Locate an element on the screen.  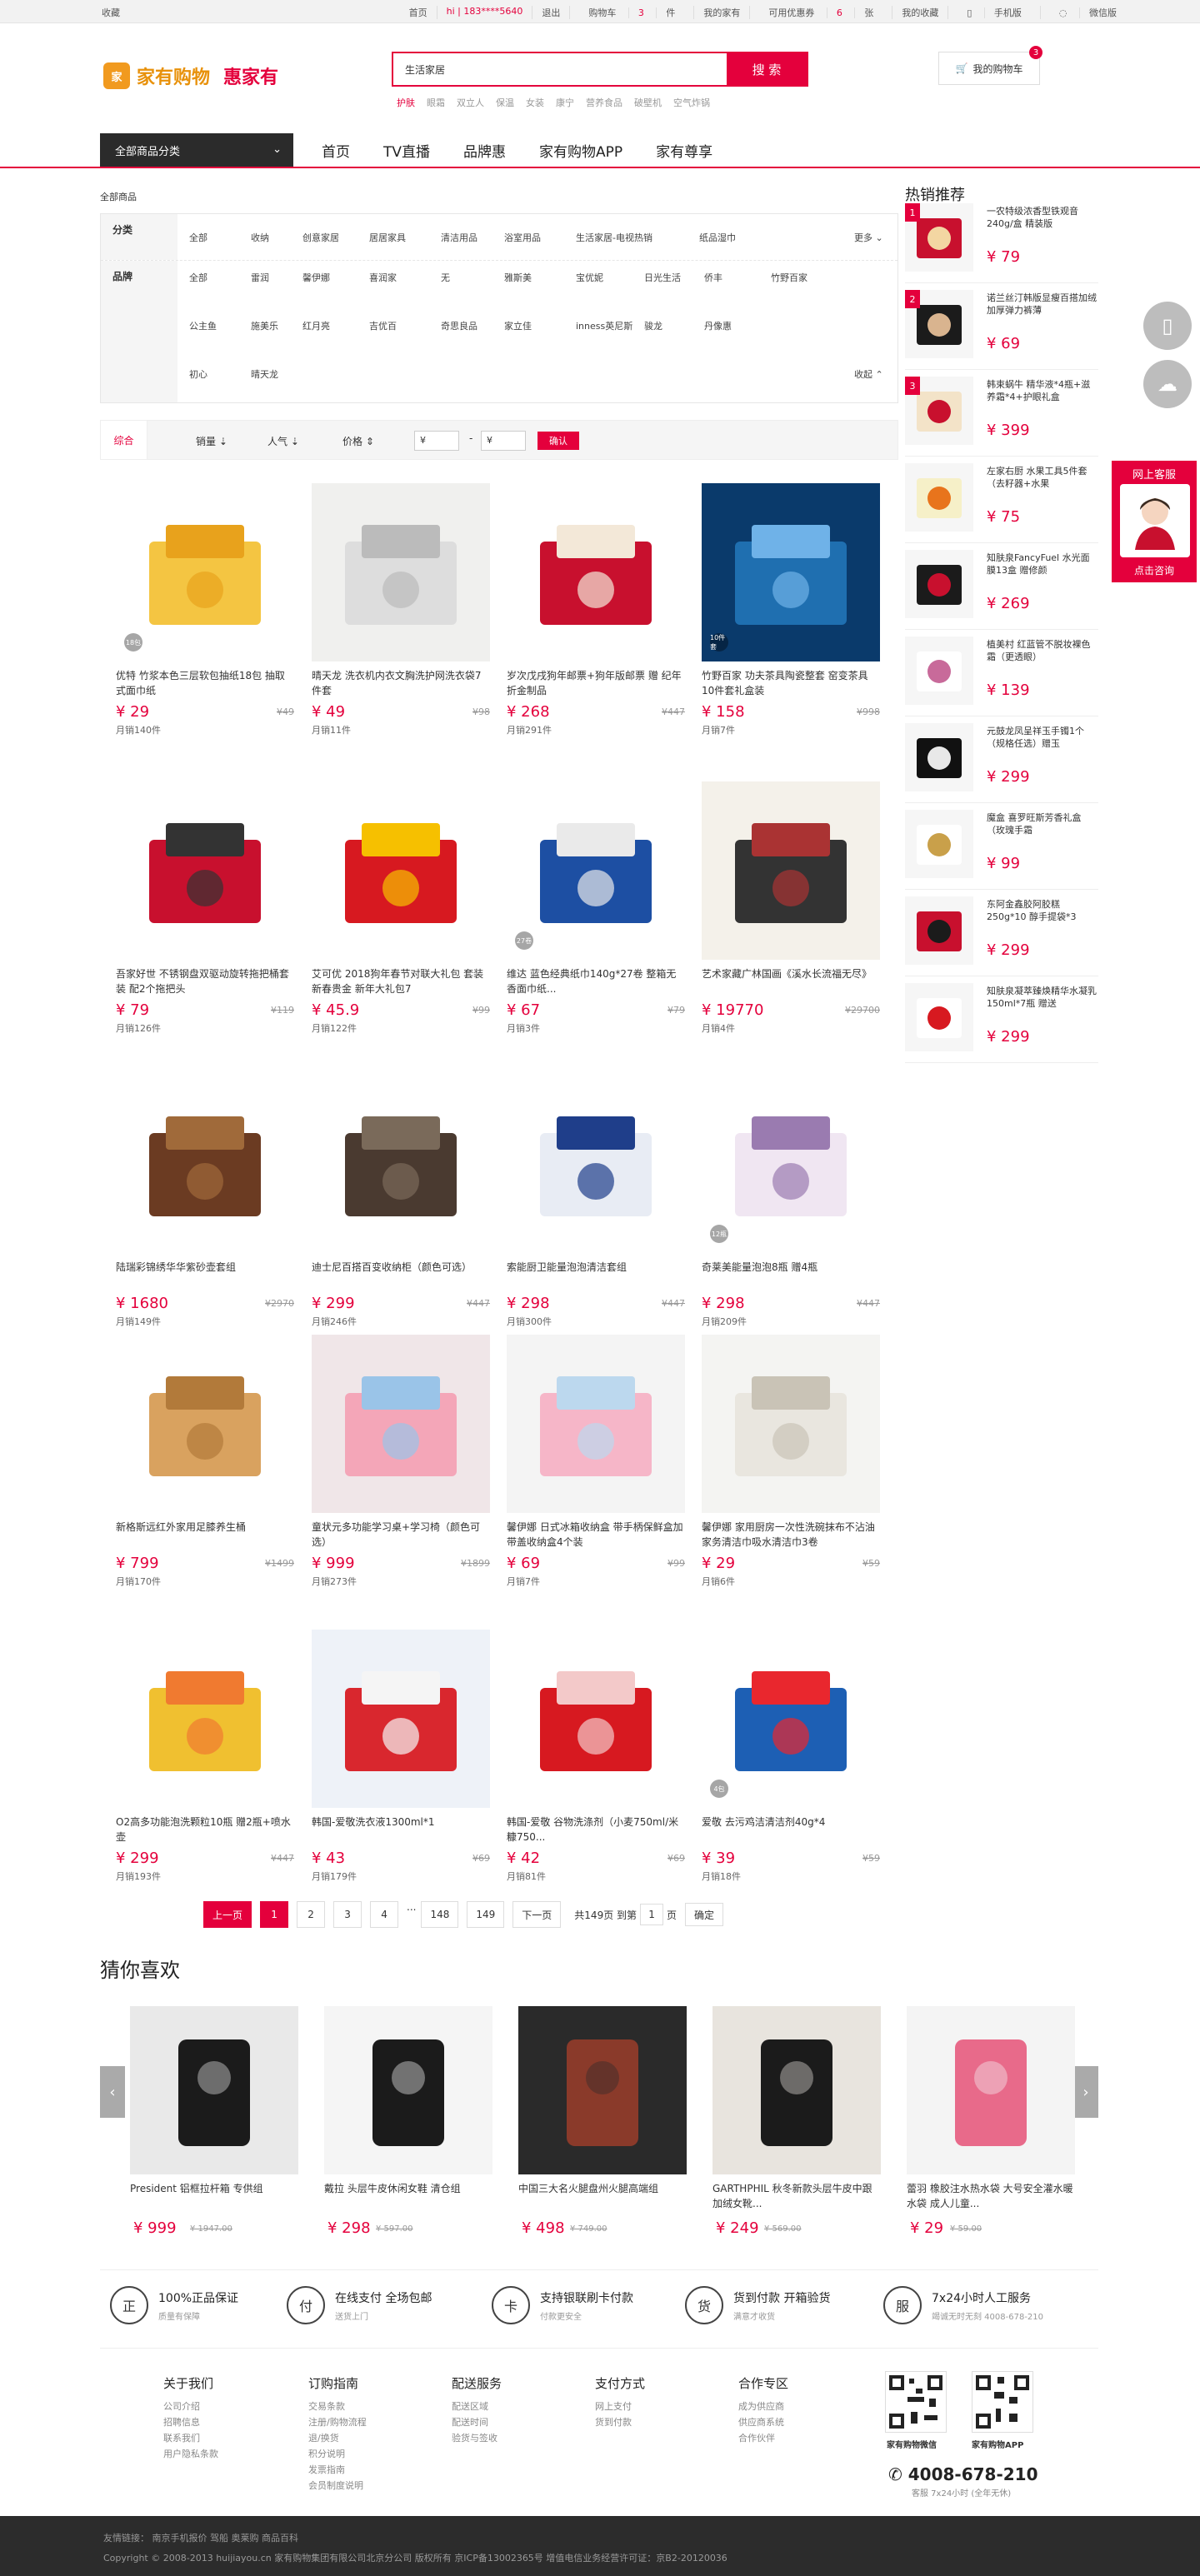
user-greeting: hi | 183****5640 is located at coordinates (484, 12).